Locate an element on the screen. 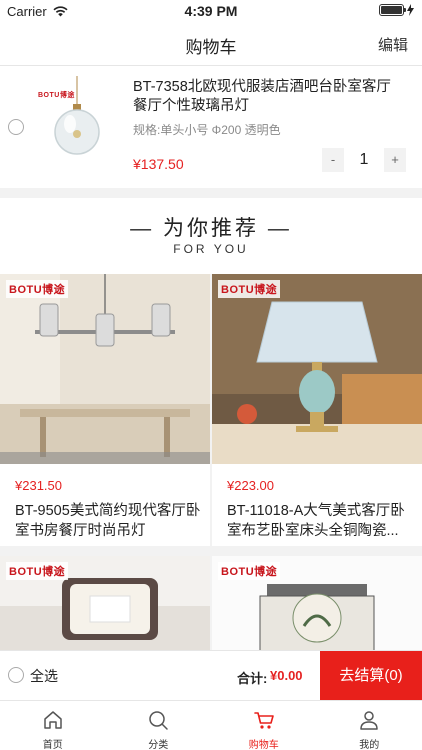  tab-home: 首页 is located at coordinates (53, 725).